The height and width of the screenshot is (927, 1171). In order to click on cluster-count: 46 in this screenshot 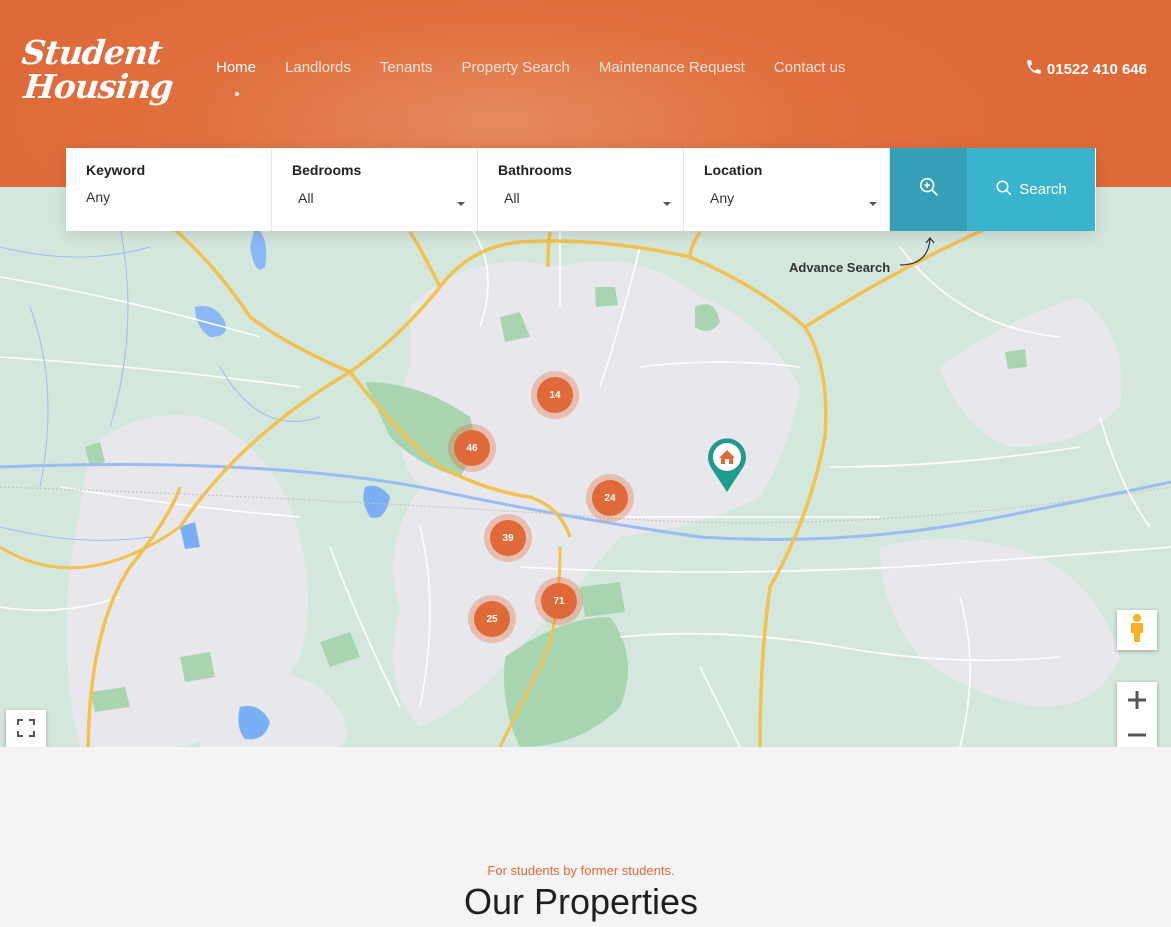, I will do `click(472, 448)`.